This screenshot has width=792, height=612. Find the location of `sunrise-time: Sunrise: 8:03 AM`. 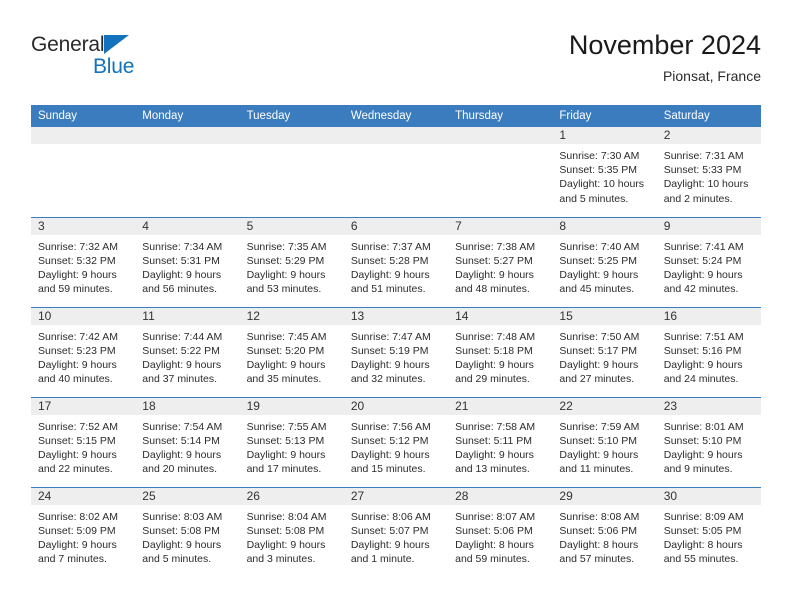

sunrise-time: Sunrise: 8:03 AM is located at coordinates (182, 516).